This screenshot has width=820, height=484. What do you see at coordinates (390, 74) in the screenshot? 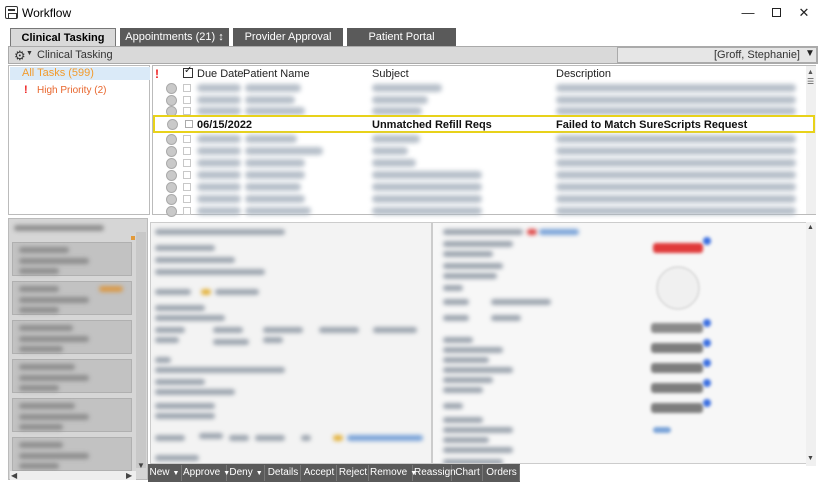
I see `subject-column-header: Subject` at bounding box center [390, 74].